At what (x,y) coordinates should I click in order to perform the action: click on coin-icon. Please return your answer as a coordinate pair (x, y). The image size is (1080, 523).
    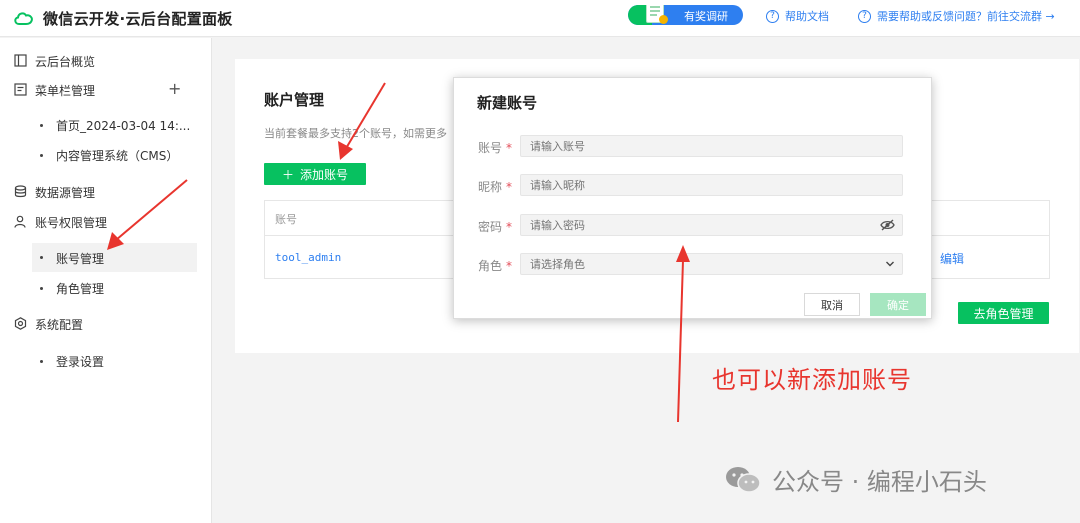
    Looking at the image, I should click on (663, 19).